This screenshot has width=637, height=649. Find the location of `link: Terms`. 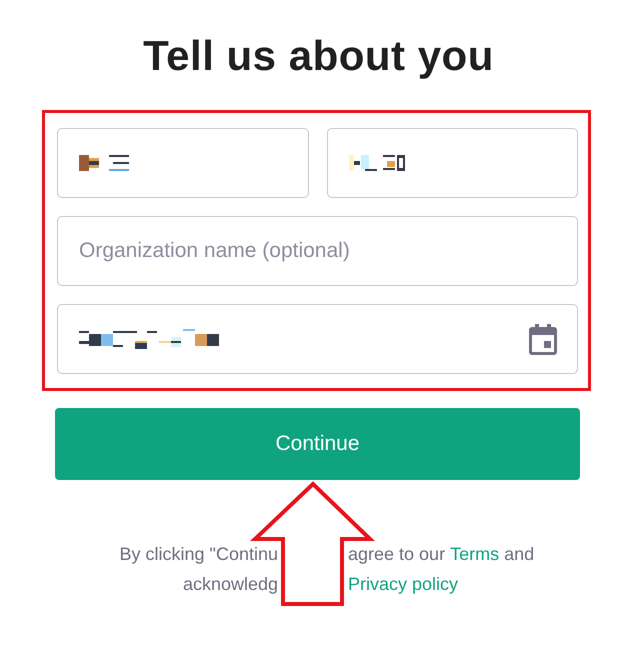

link: Terms is located at coordinates (475, 554).